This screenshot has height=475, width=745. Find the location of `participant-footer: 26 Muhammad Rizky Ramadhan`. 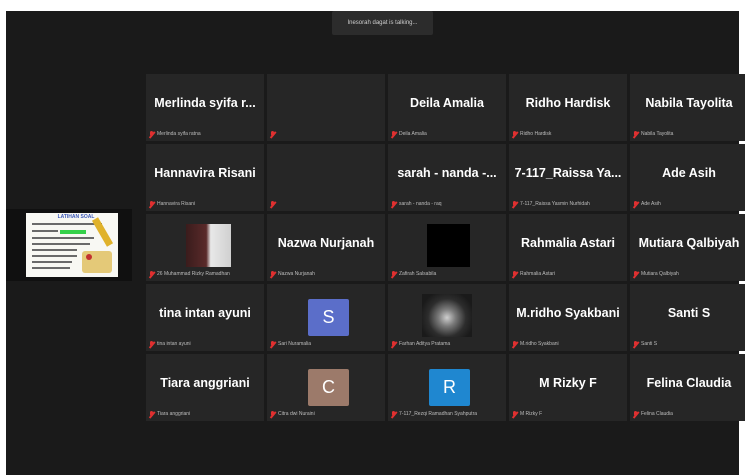

participant-footer: 26 Muhammad Rizky Ramadhan is located at coordinates (205, 274).